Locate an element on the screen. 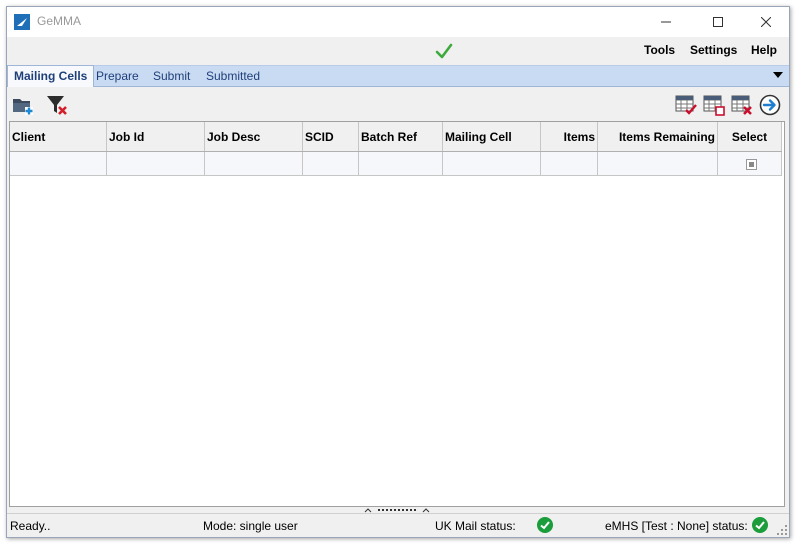 This screenshot has width=797, height=544. menu-help: Help is located at coordinates (764, 50).